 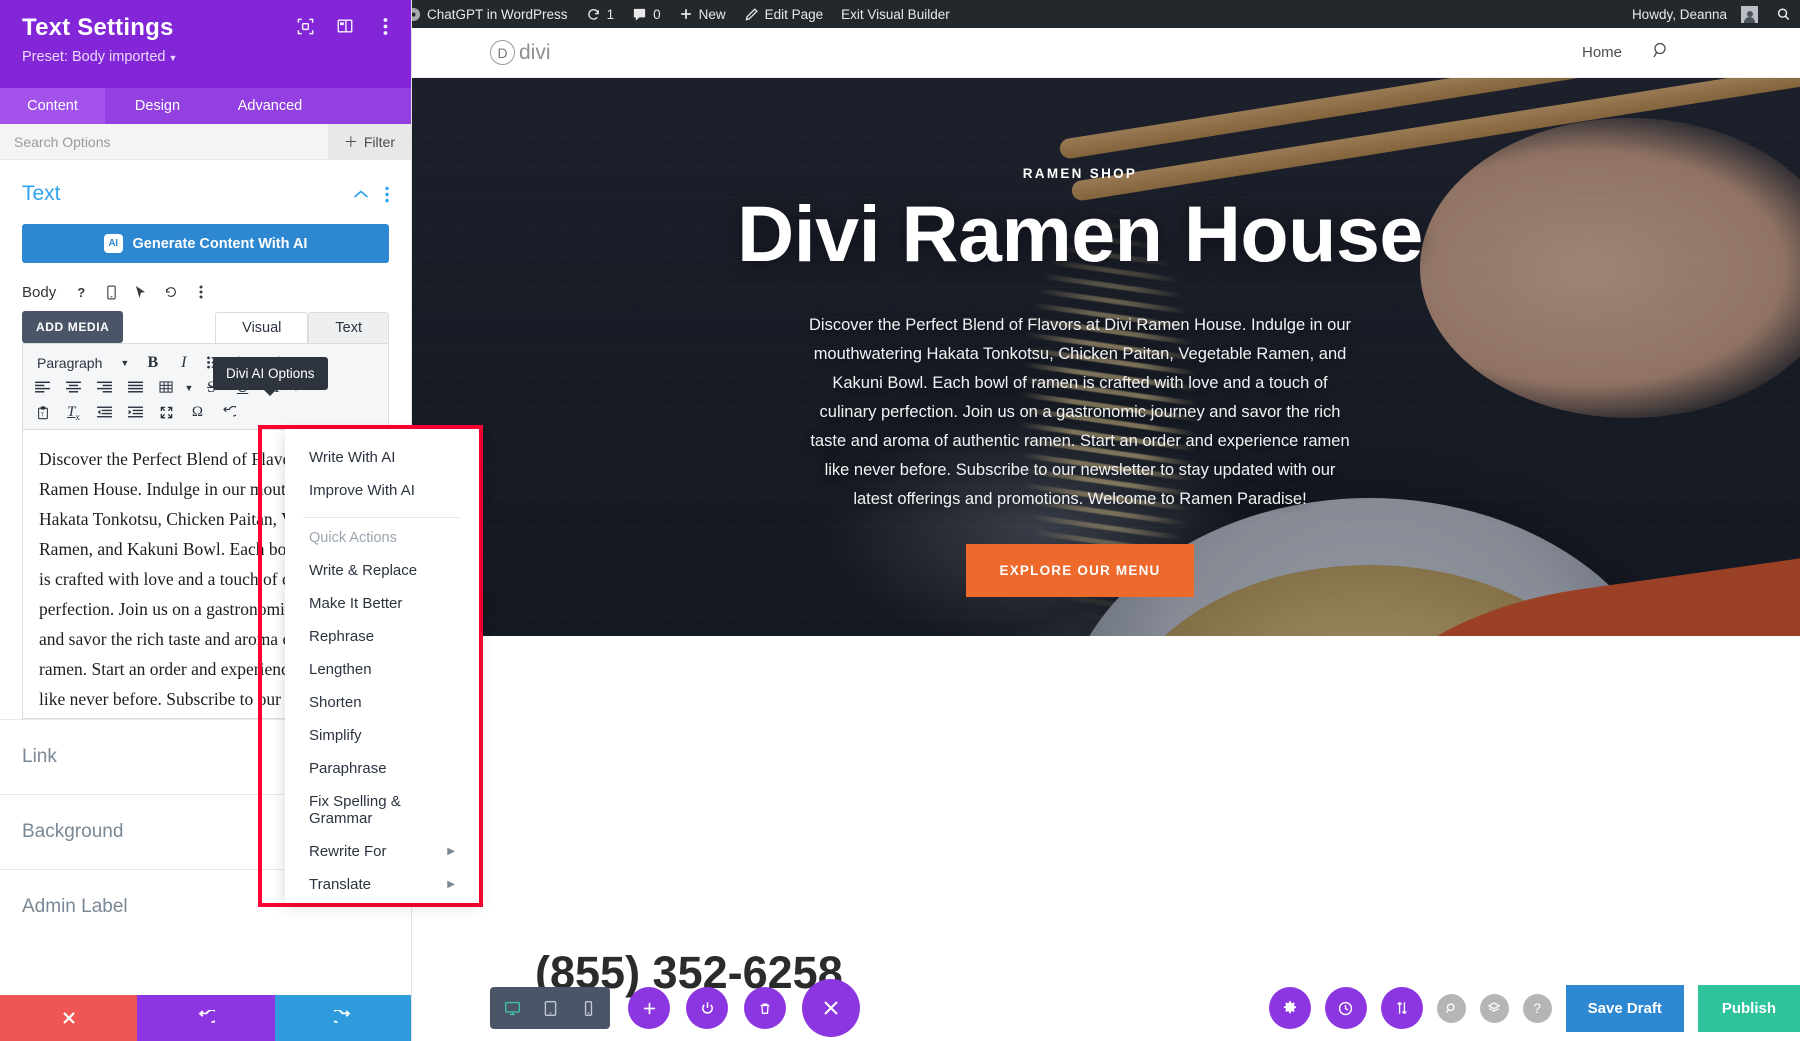 What do you see at coordinates (1494, 1008) in the screenshot?
I see `layers-button` at bounding box center [1494, 1008].